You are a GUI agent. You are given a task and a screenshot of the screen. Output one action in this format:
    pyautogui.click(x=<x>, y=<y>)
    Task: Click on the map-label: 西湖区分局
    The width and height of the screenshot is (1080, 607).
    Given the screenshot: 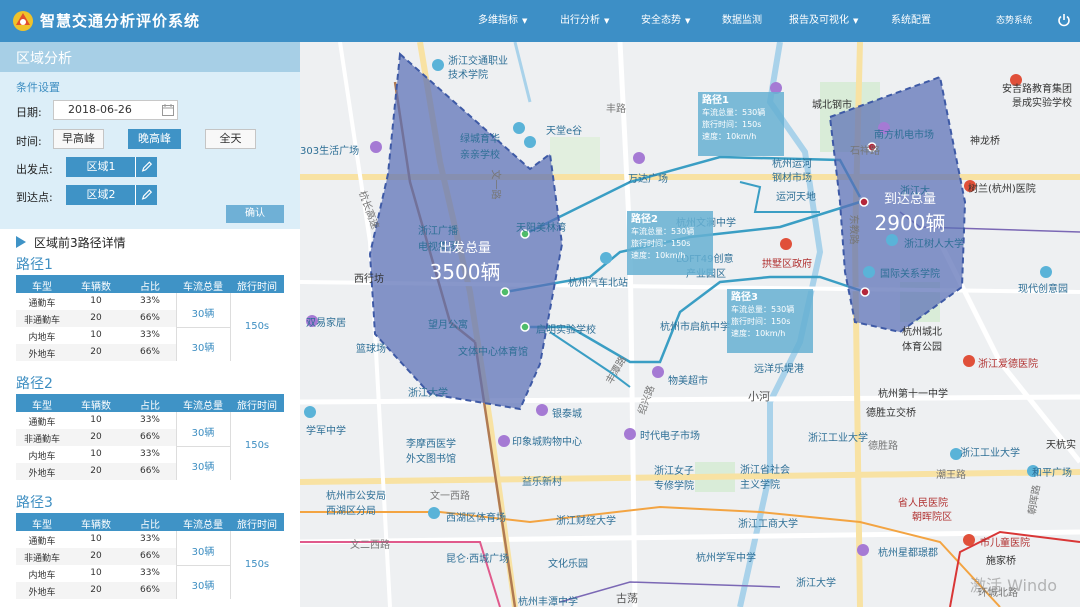 What is the action you would take?
    pyautogui.click(x=351, y=511)
    